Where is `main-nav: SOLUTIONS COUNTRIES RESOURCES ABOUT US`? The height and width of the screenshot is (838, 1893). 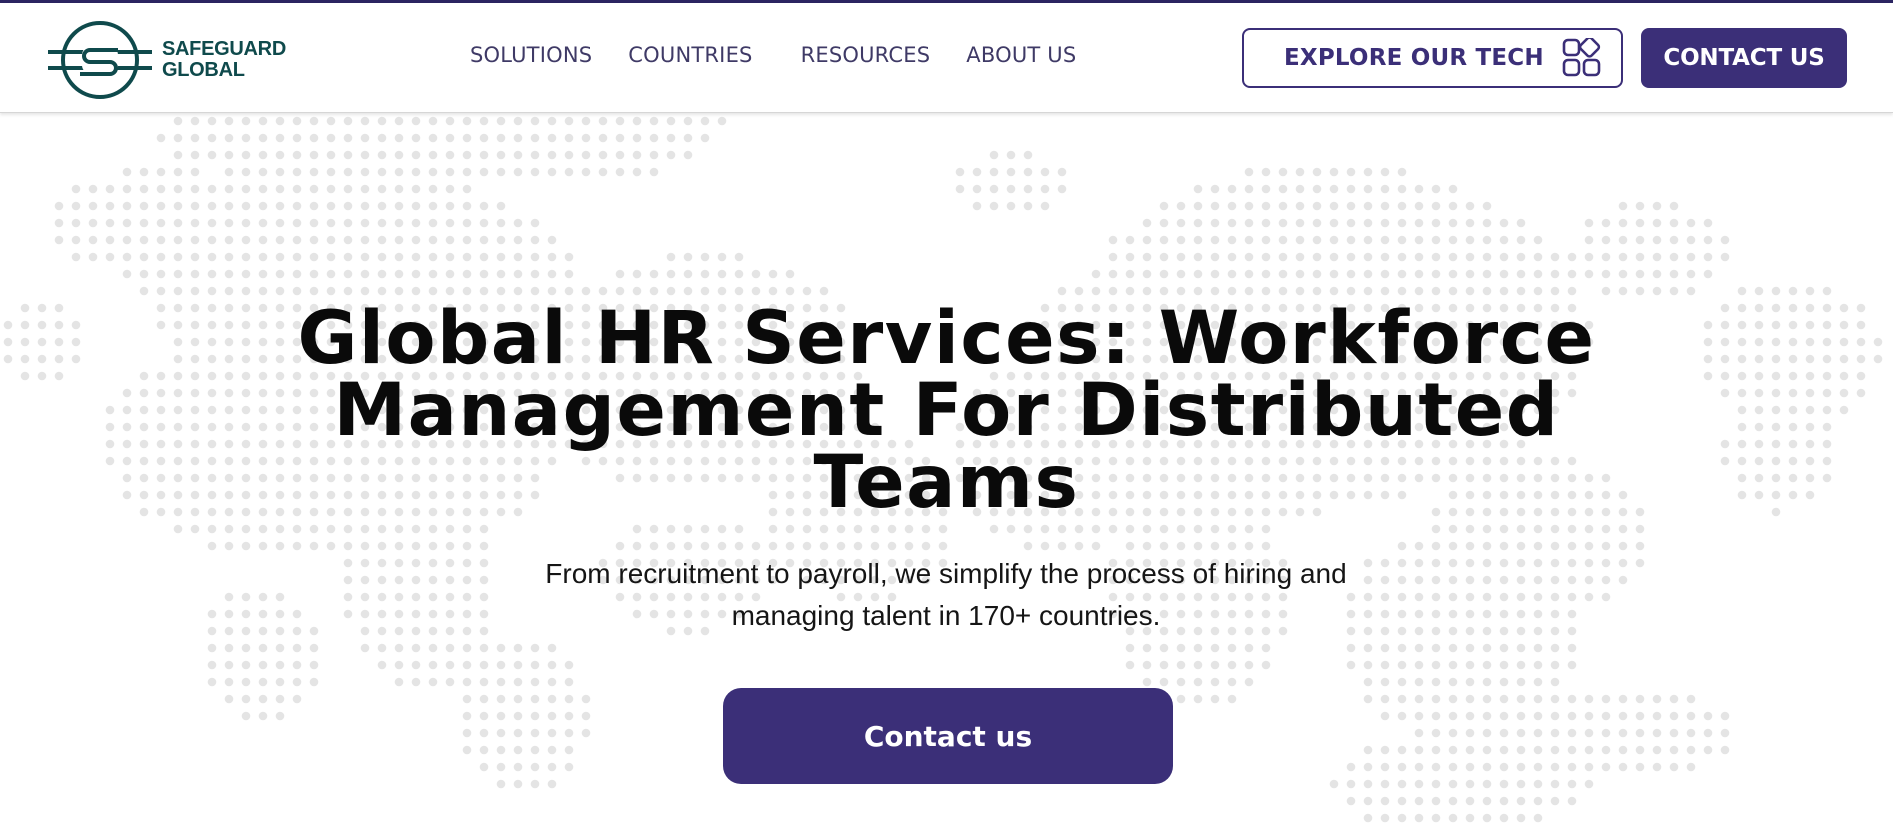
main-nav: SOLUTIONS COUNTRIES RESOURCES ABOUT US is located at coordinates (773, 55).